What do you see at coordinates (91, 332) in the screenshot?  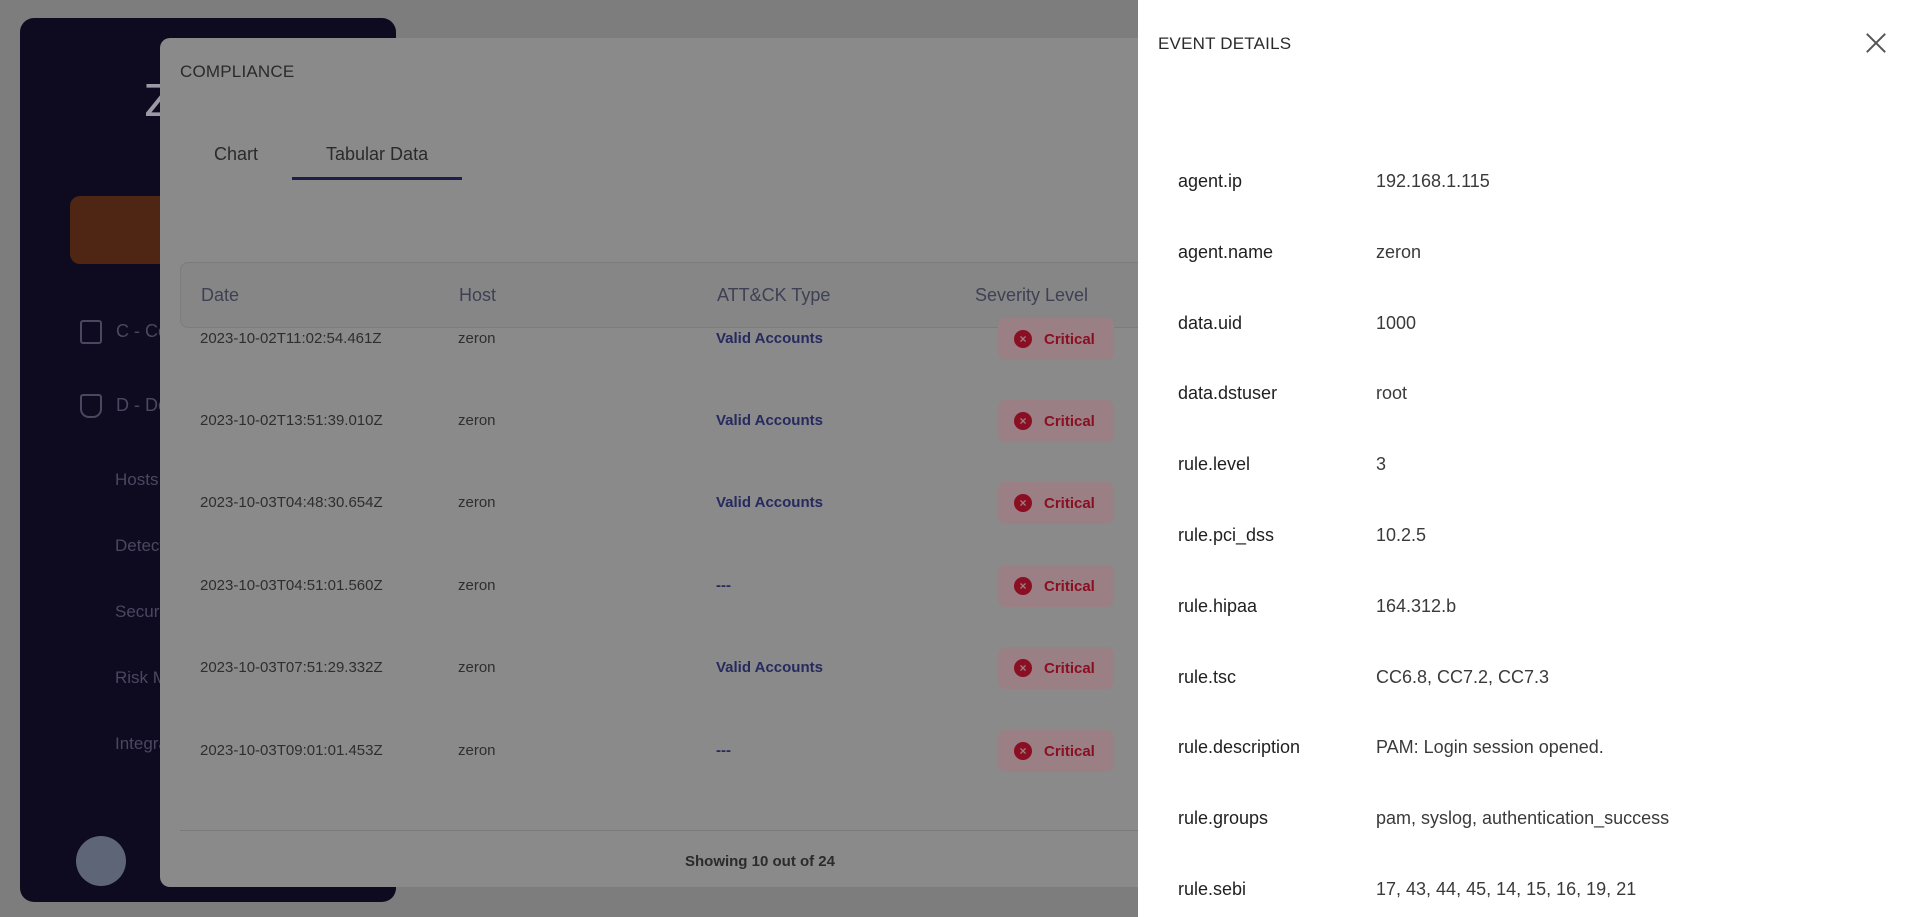 I see `document-icon` at bounding box center [91, 332].